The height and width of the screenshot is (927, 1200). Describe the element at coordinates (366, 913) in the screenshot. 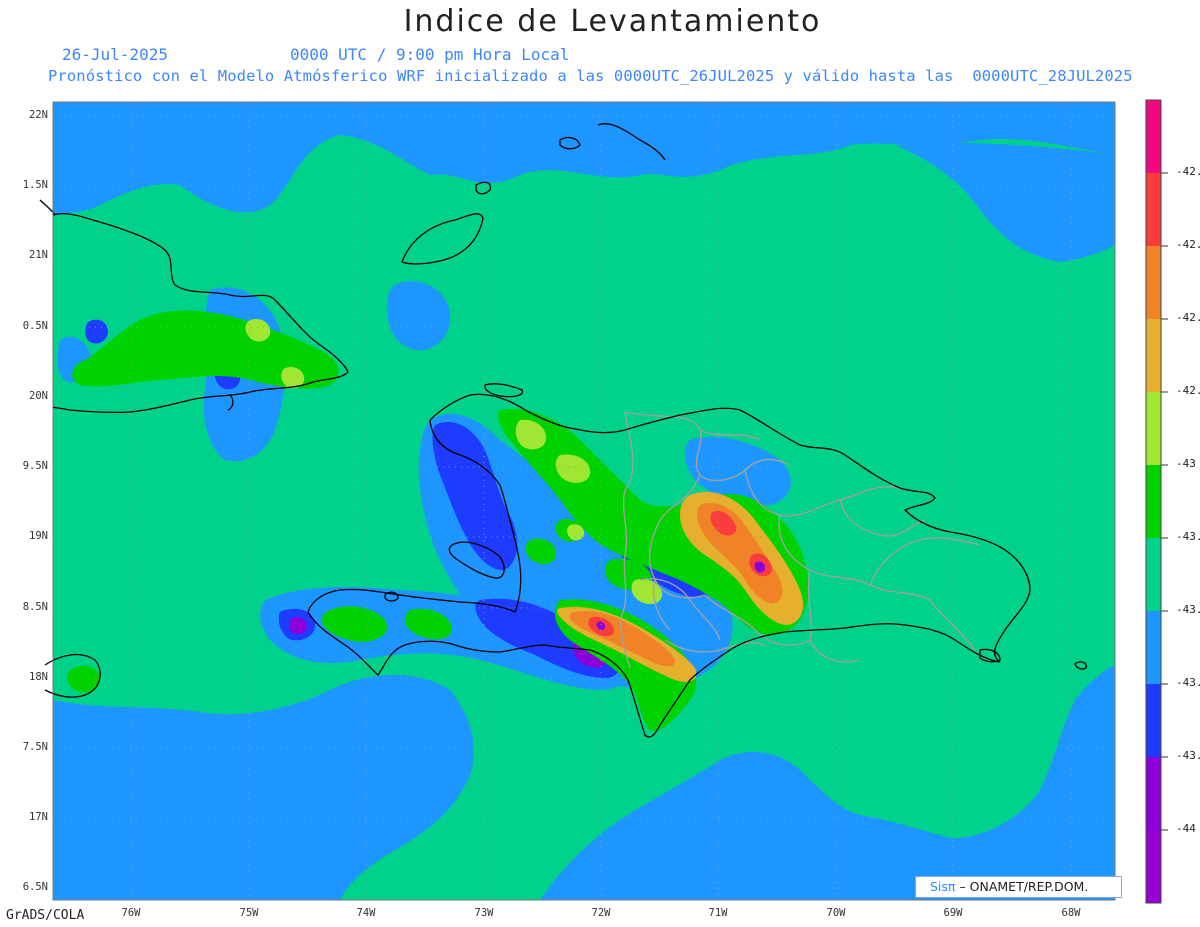

I see `x-tick-label: 74W` at that location.